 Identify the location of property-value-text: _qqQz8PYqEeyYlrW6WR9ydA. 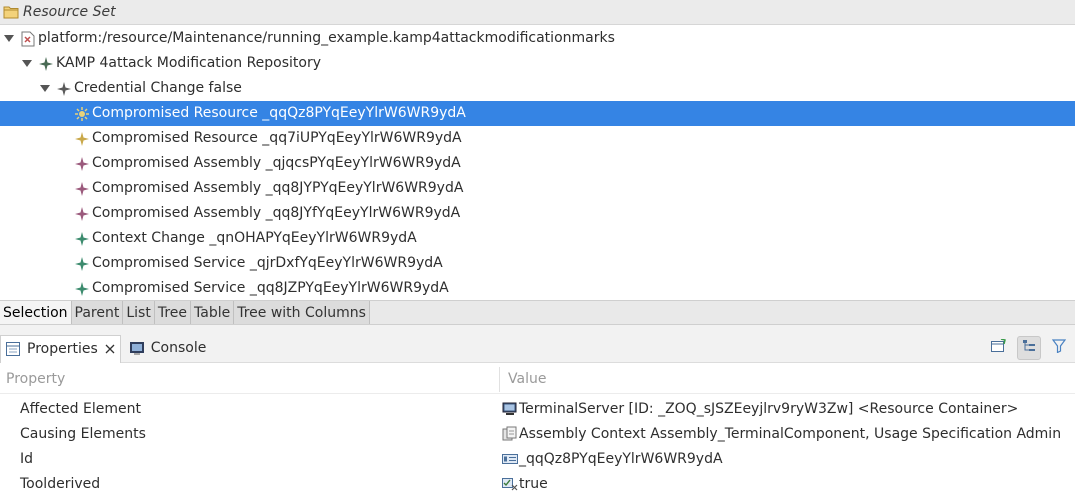
(621, 459).